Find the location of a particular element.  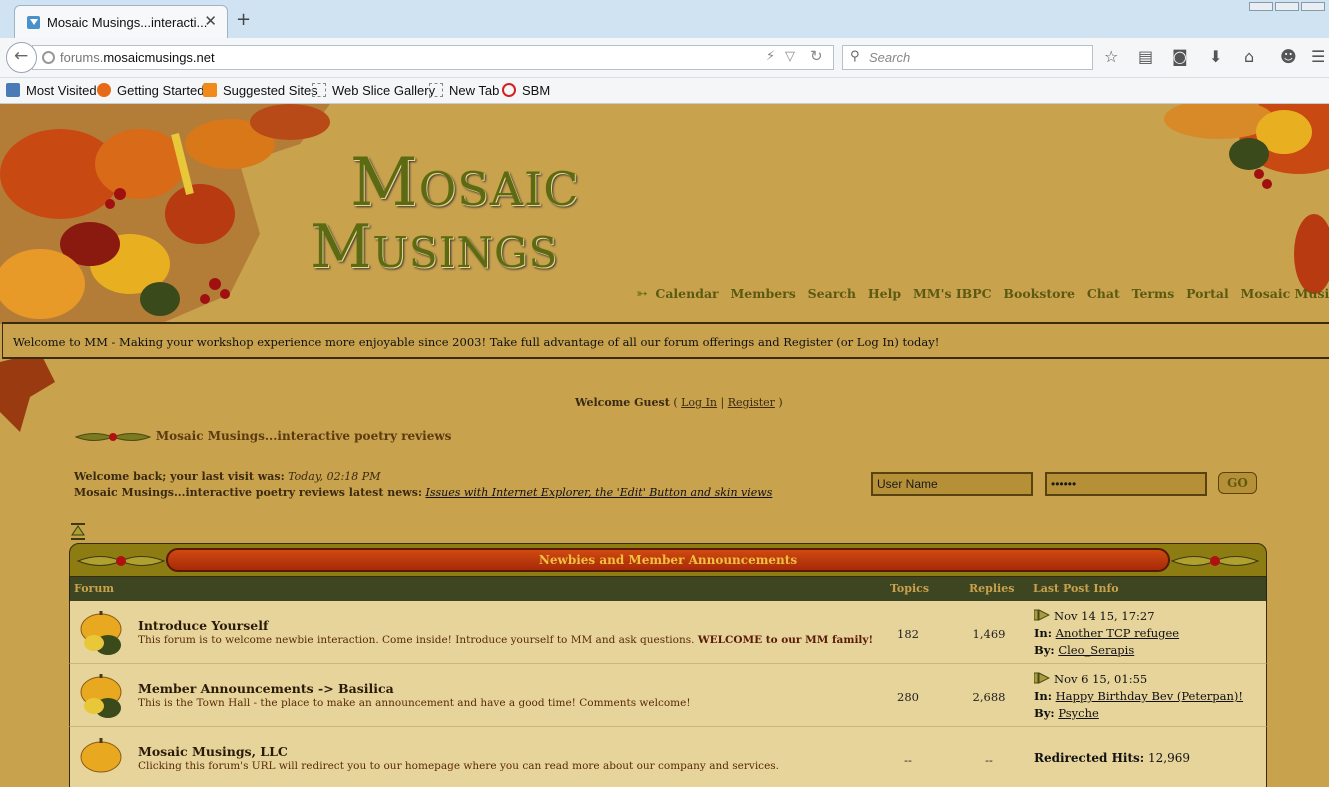

bookmark-getting-started: Getting Started is located at coordinates (150, 90).